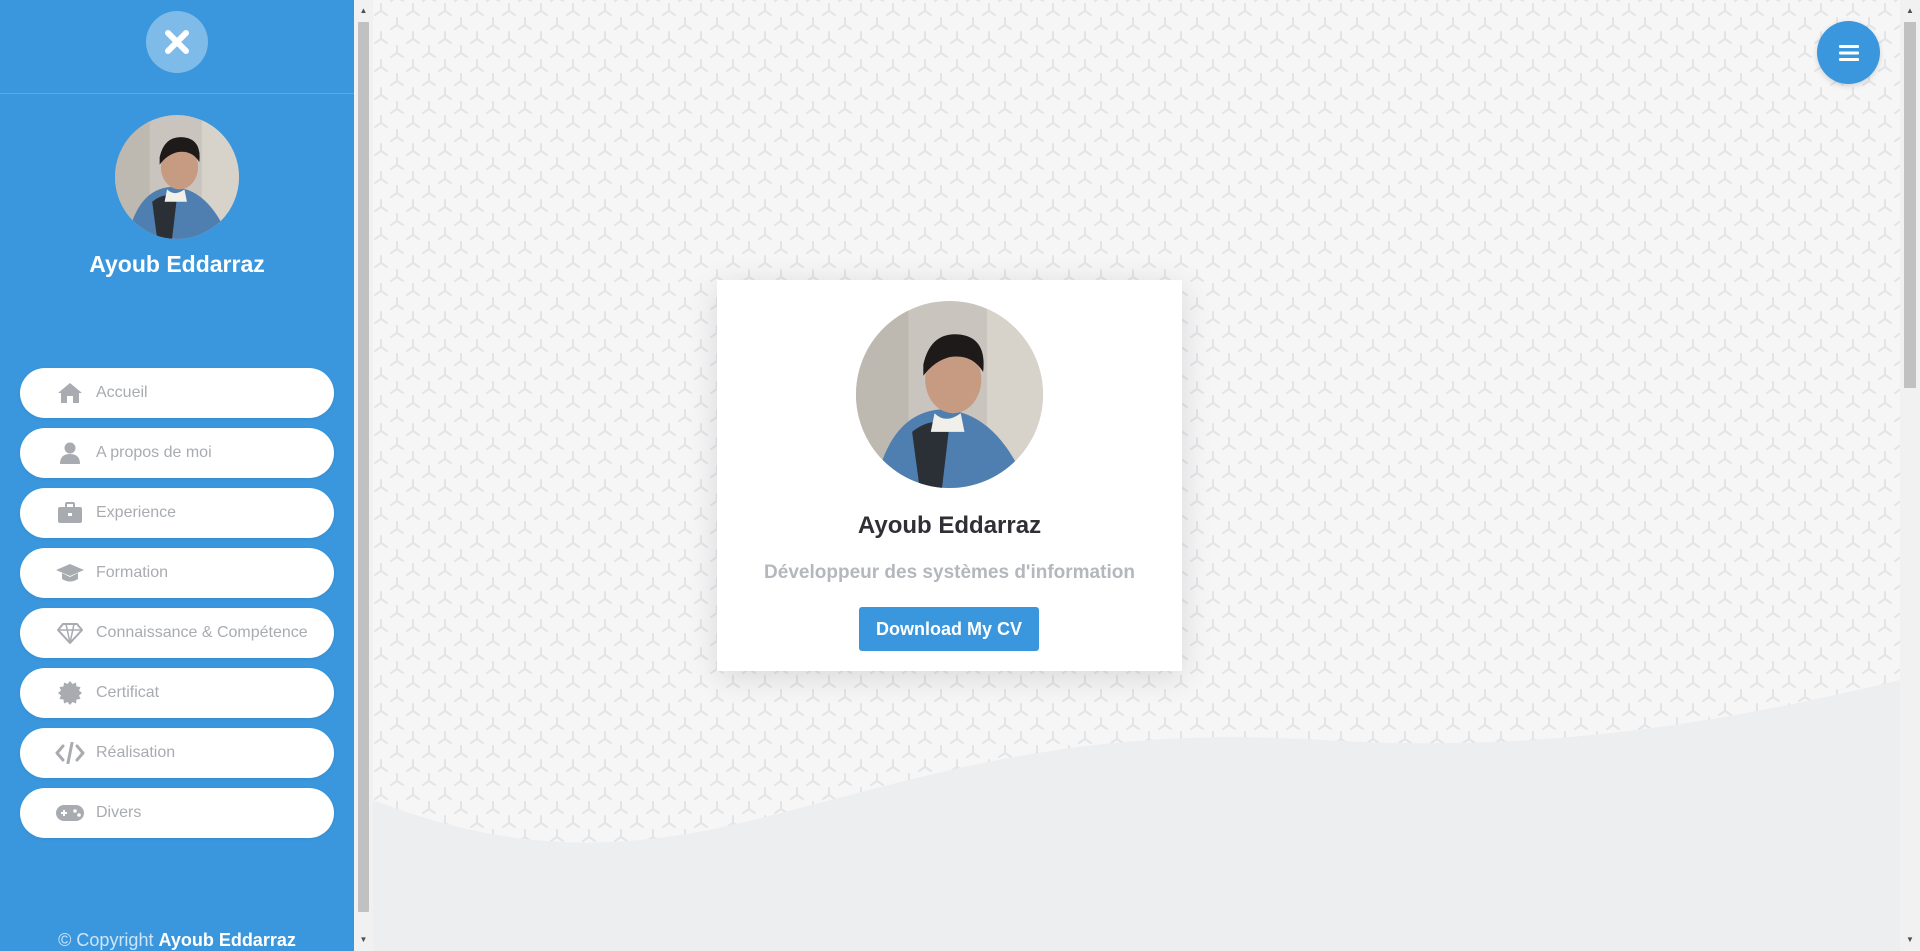  Describe the element at coordinates (132, 572) in the screenshot. I see `sidebar-item-label: Formation` at that location.